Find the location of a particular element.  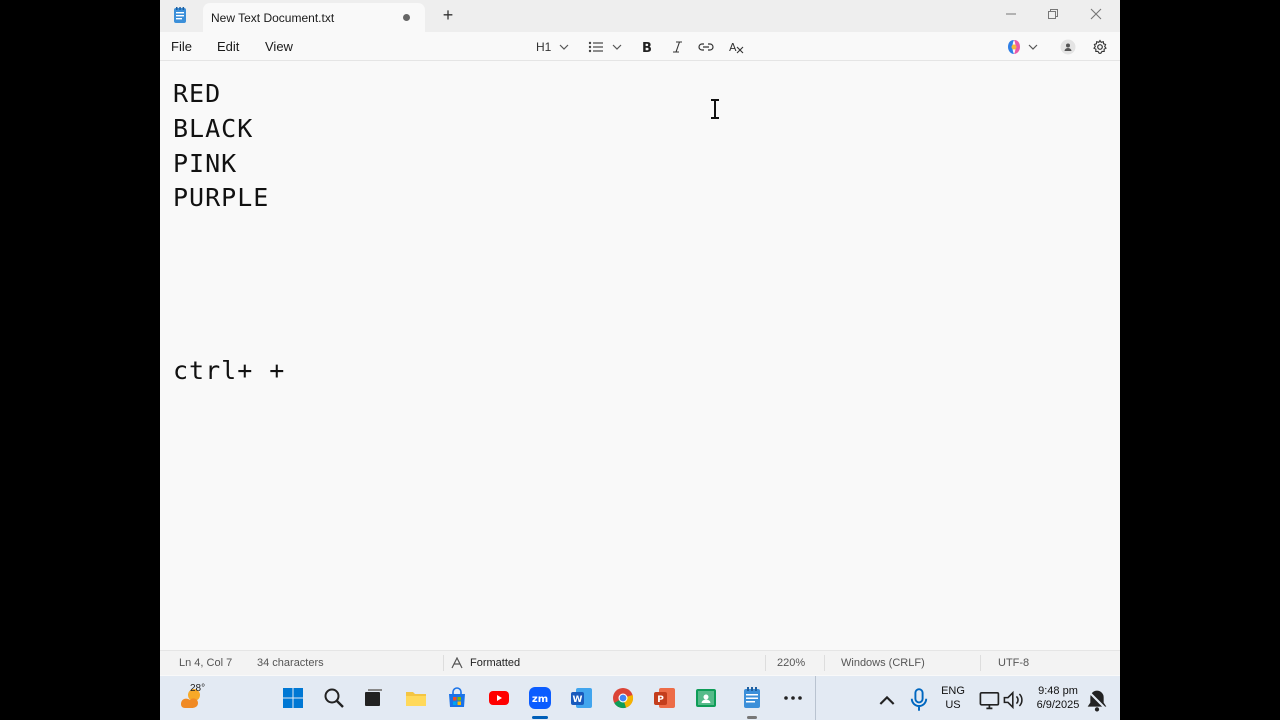

account-button is located at coordinates (1068, 47).